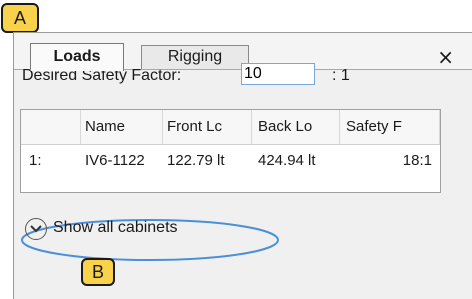 This screenshot has width=472, height=299. What do you see at coordinates (51, 127) in the screenshot?
I see `header-row-index` at bounding box center [51, 127].